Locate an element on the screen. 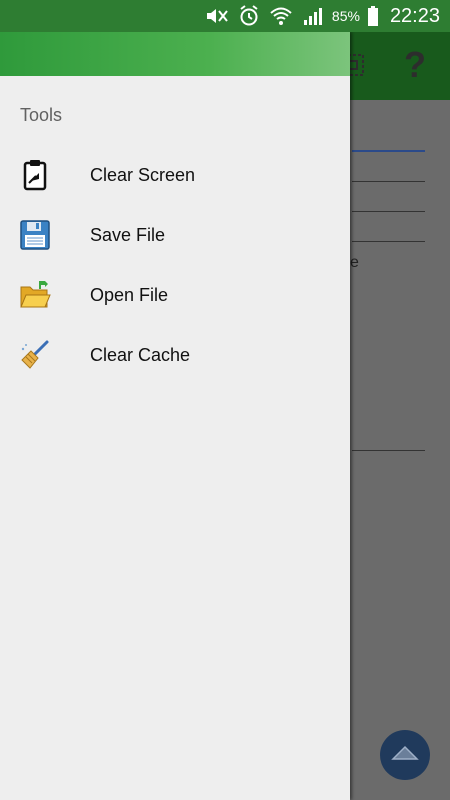 The height and width of the screenshot is (800, 450). status-icons: 85% 22:23 is located at coordinates (322, 16).